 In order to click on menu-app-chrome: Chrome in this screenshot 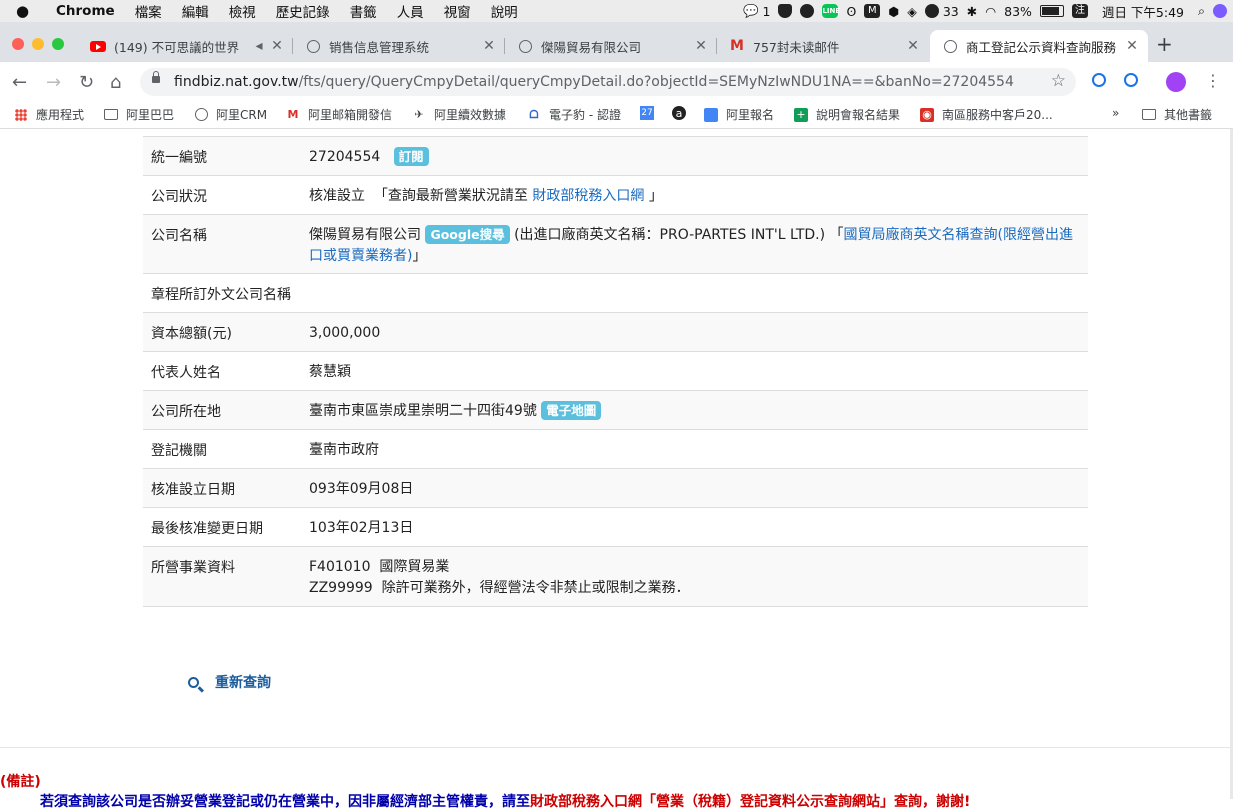, I will do `click(85, 11)`.